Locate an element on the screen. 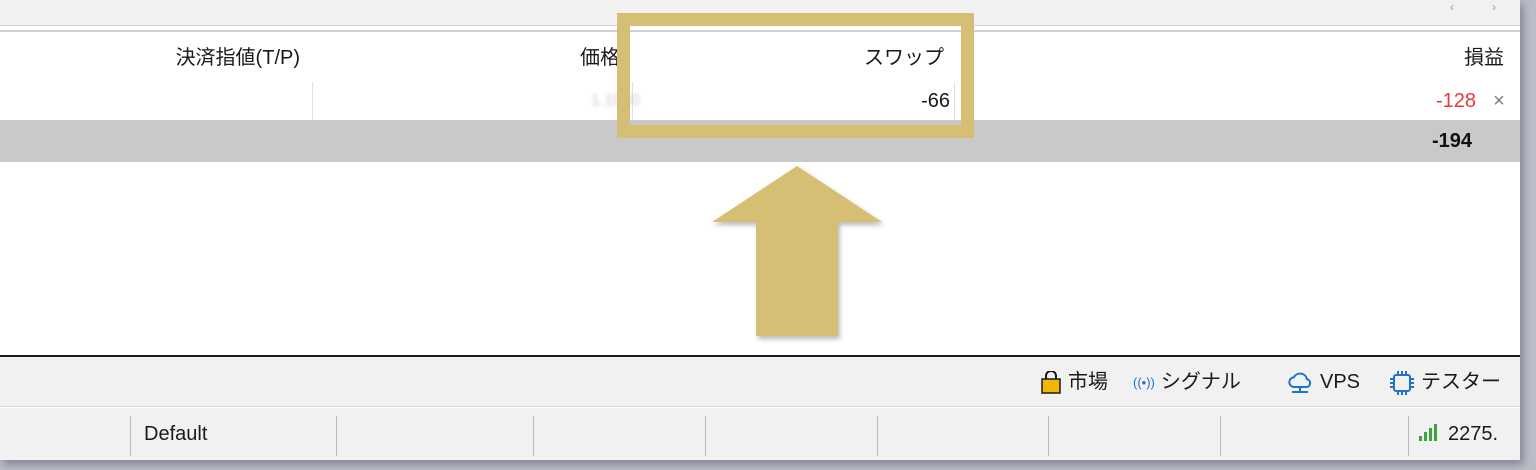 The image size is (1536, 470). signal-broadcast-icon: ((•)) is located at coordinates (1144, 382).